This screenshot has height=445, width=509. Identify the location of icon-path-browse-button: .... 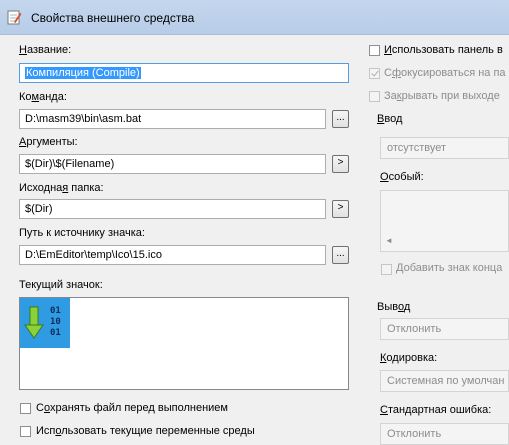
(340, 255).